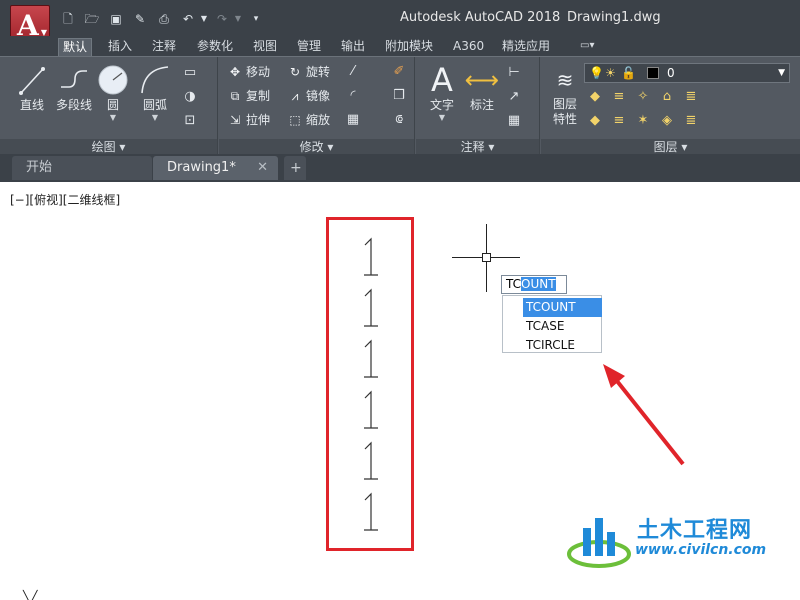 The image size is (800, 600). I want to click on document-tab-bar: 开始 Drawing1* ✕ +, so click(400, 168).